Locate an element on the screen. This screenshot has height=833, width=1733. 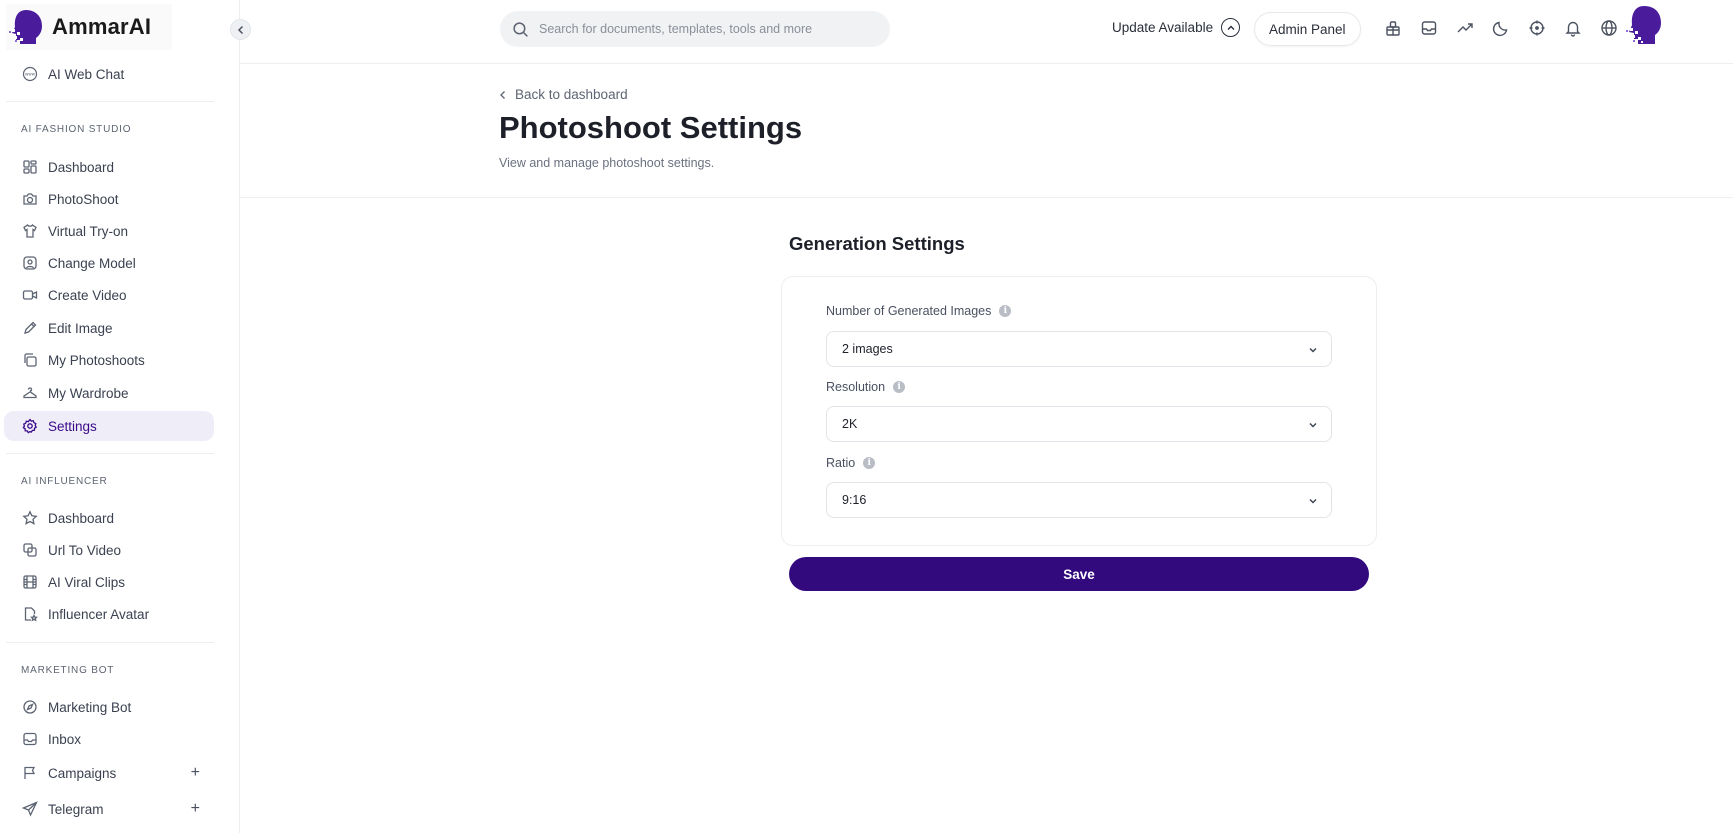
sidebar-item-marketing-bot: Marketing Bot is located at coordinates (109, 707).